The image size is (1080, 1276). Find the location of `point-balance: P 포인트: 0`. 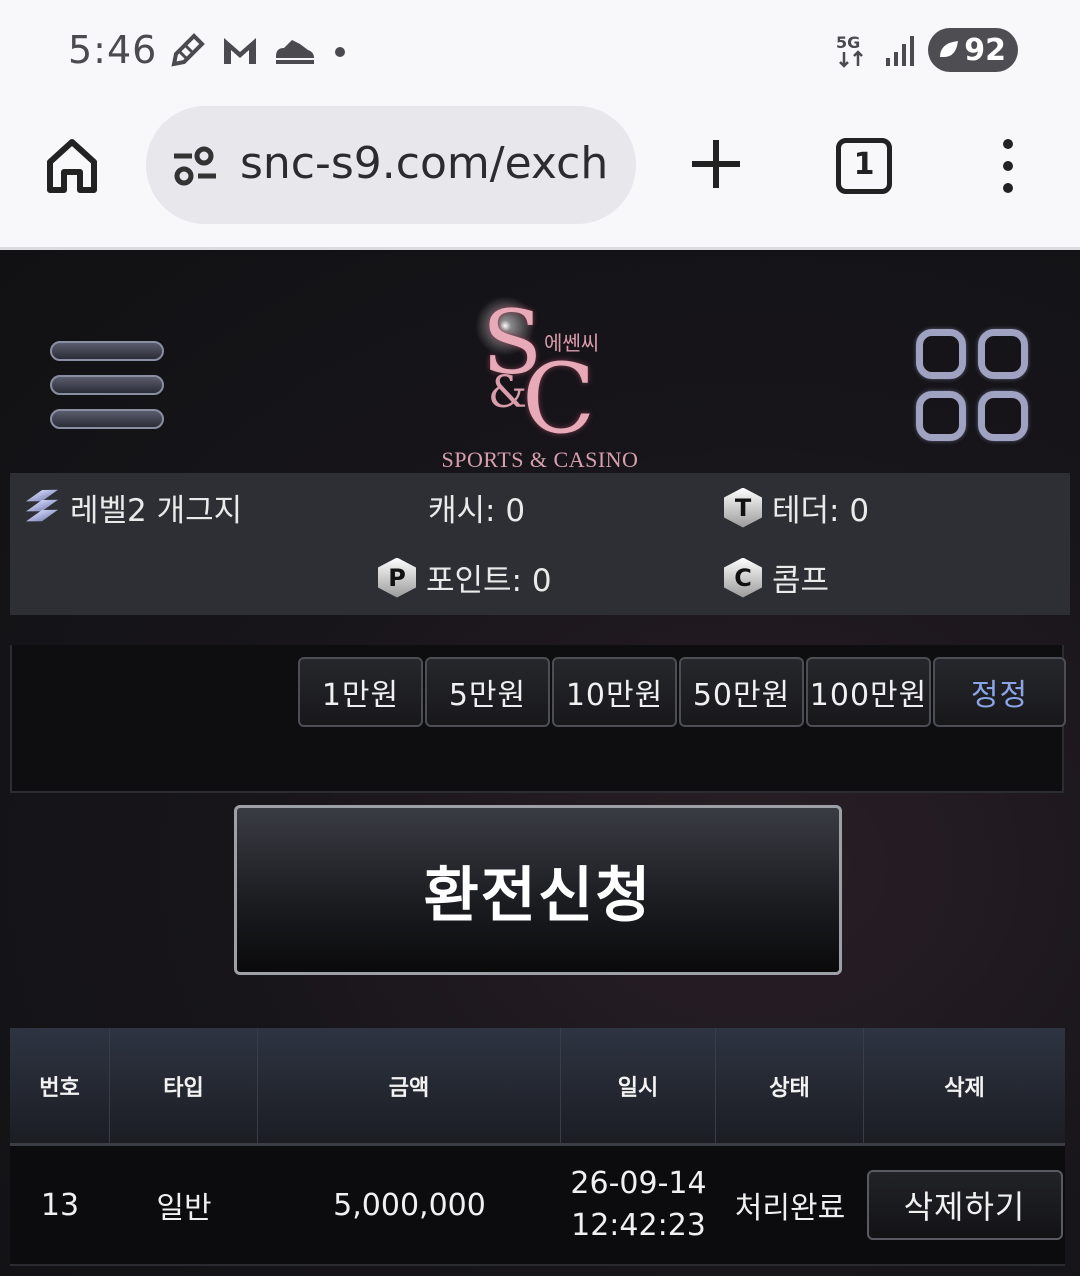

point-balance: P 포인트: 0 is located at coordinates (465, 577).